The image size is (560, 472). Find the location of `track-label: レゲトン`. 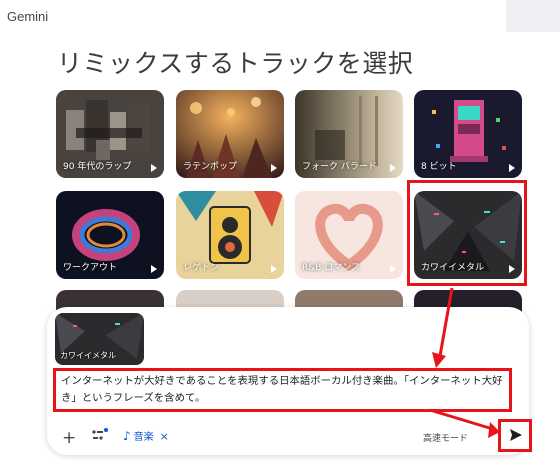

track-label: レゲトン is located at coordinates (201, 268).